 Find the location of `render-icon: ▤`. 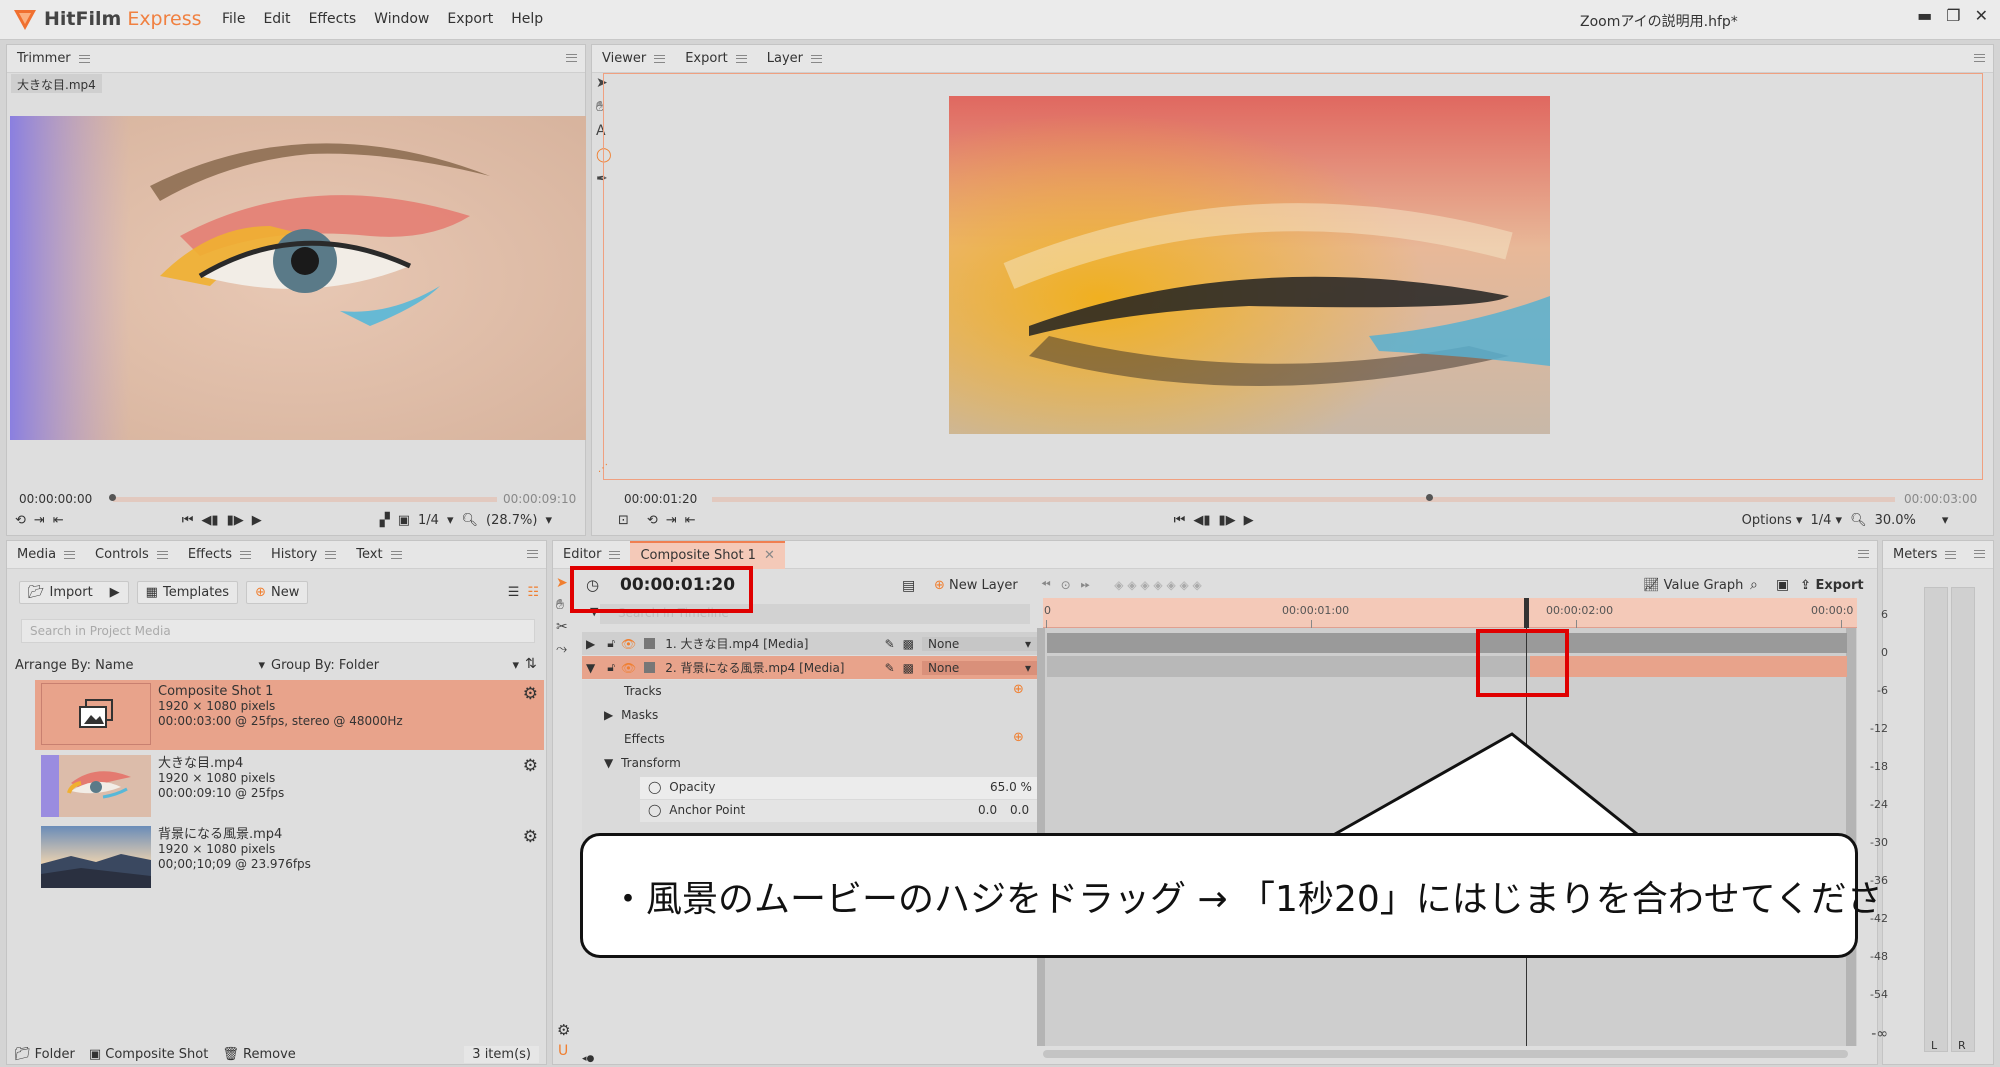

render-icon: ▤ is located at coordinates (908, 586).